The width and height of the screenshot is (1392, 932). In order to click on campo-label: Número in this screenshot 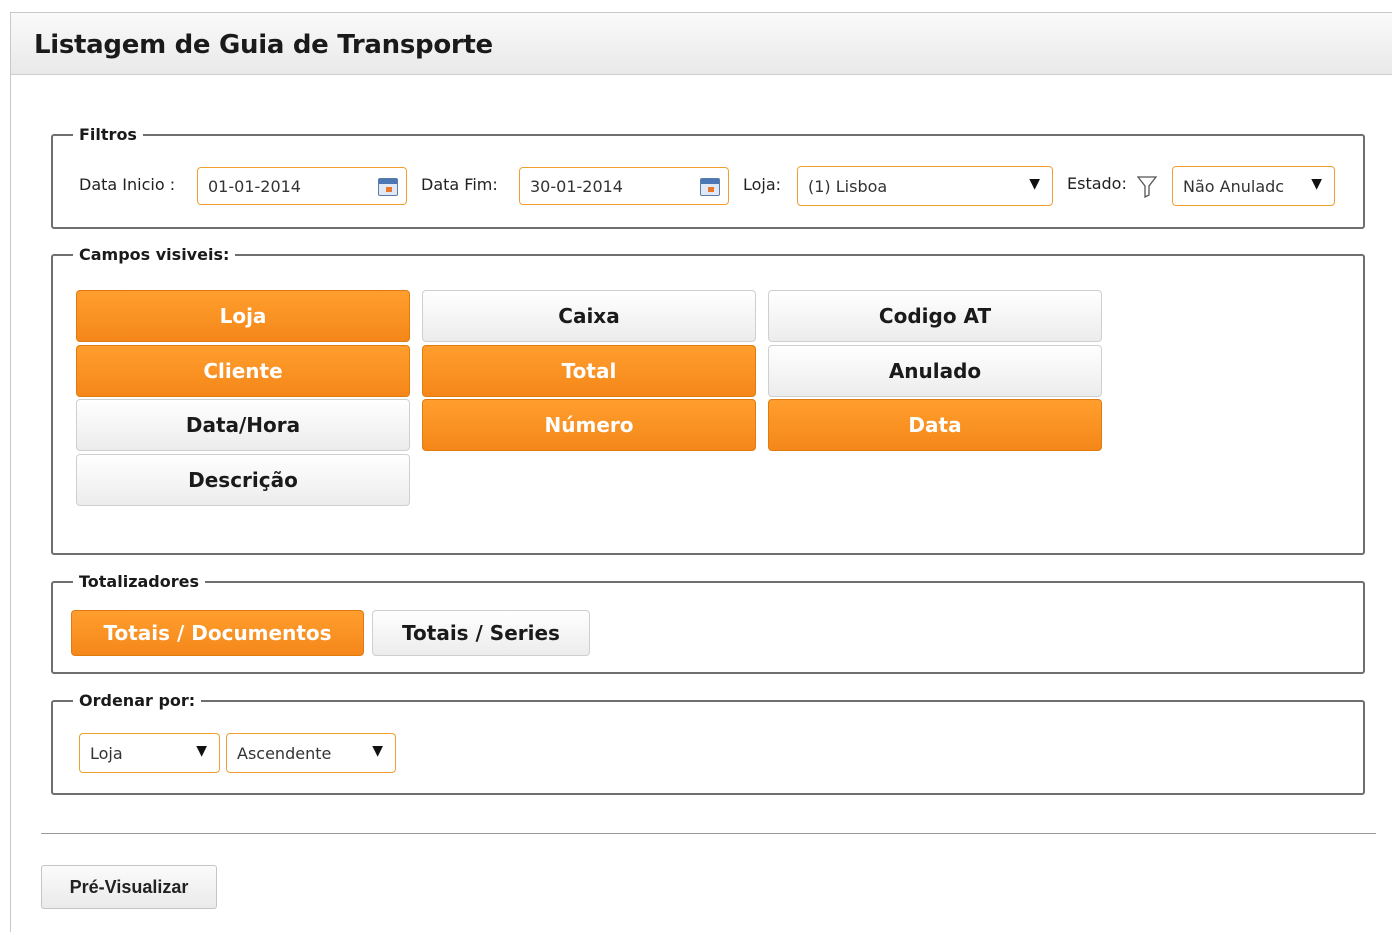, I will do `click(589, 425)`.